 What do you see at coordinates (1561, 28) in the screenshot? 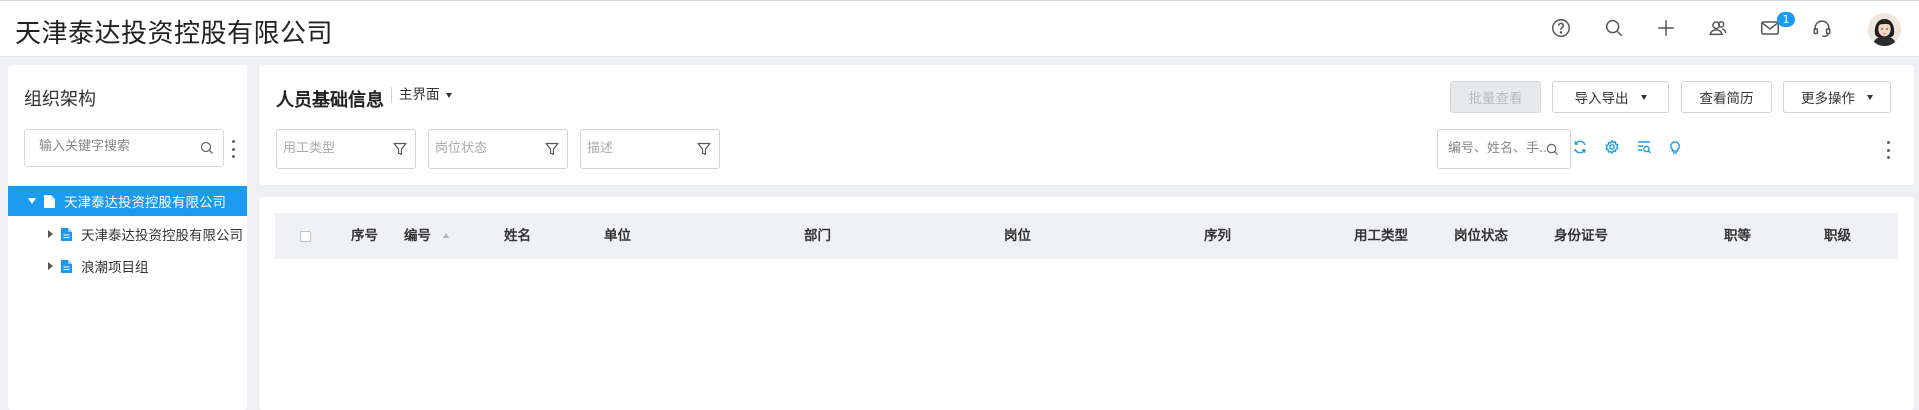
I see `help-icon` at bounding box center [1561, 28].